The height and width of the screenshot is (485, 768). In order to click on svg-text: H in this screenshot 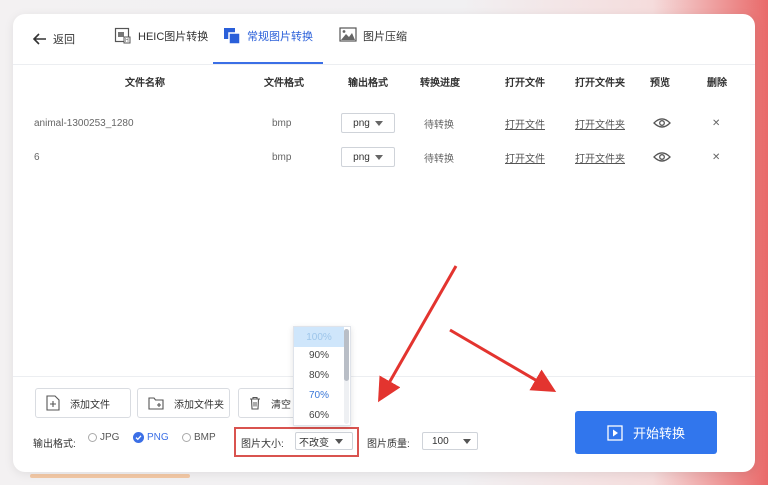, I will do `click(127, 41)`.